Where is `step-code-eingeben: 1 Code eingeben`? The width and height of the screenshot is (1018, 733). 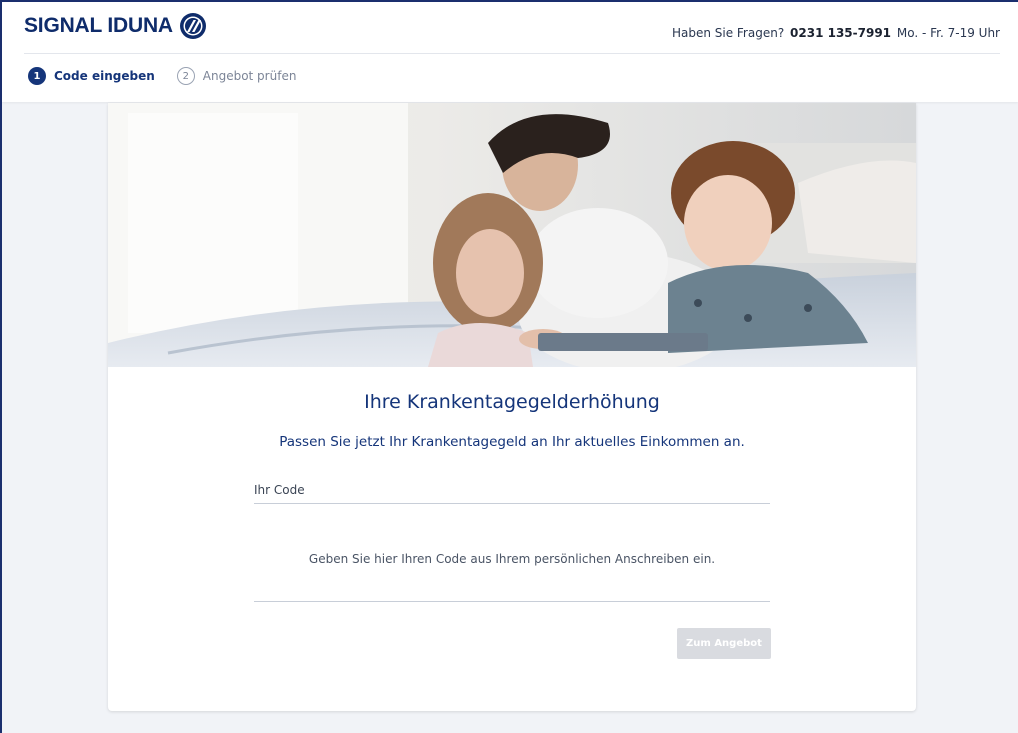 step-code-eingeben: 1 Code eingeben is located at coordinates (91, 76).